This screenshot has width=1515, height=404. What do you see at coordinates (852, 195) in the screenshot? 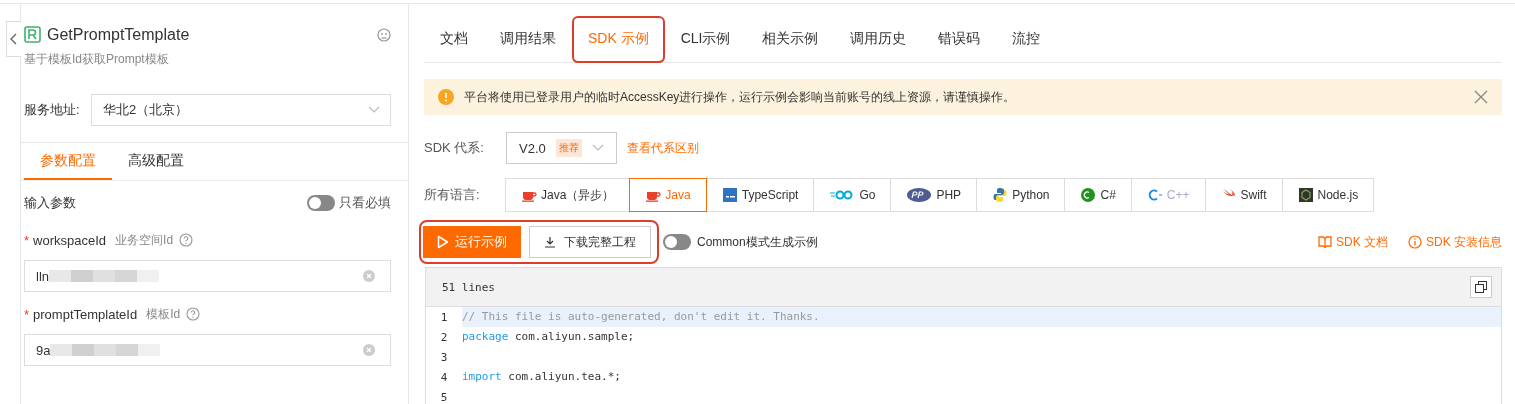
I see `language-tab: Go` at bounding box center [852, 195].